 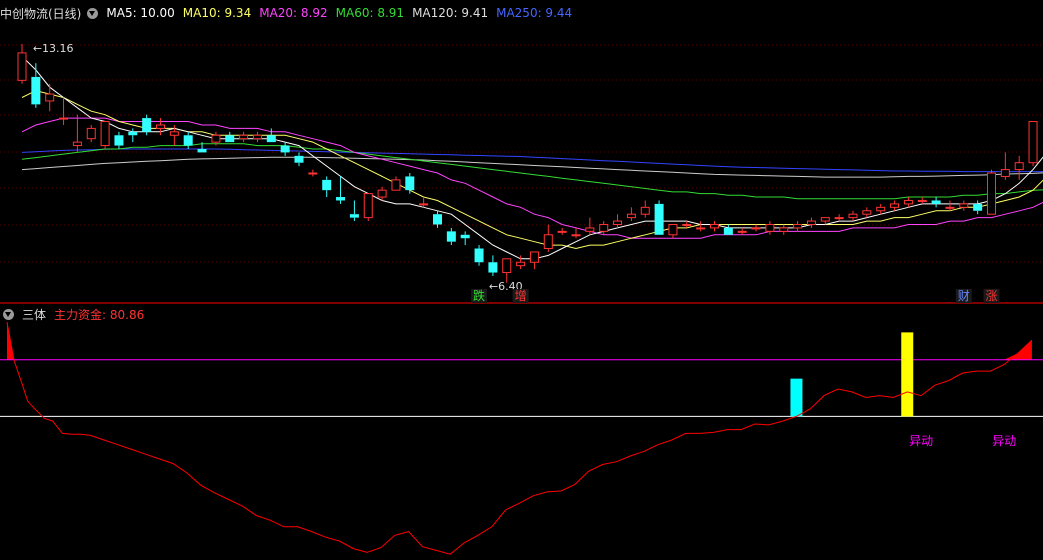 What do you see at coordinates (991, 295) in the screenshot?
I see `event-tag-label: 涨` at bounding box center [991, 295].